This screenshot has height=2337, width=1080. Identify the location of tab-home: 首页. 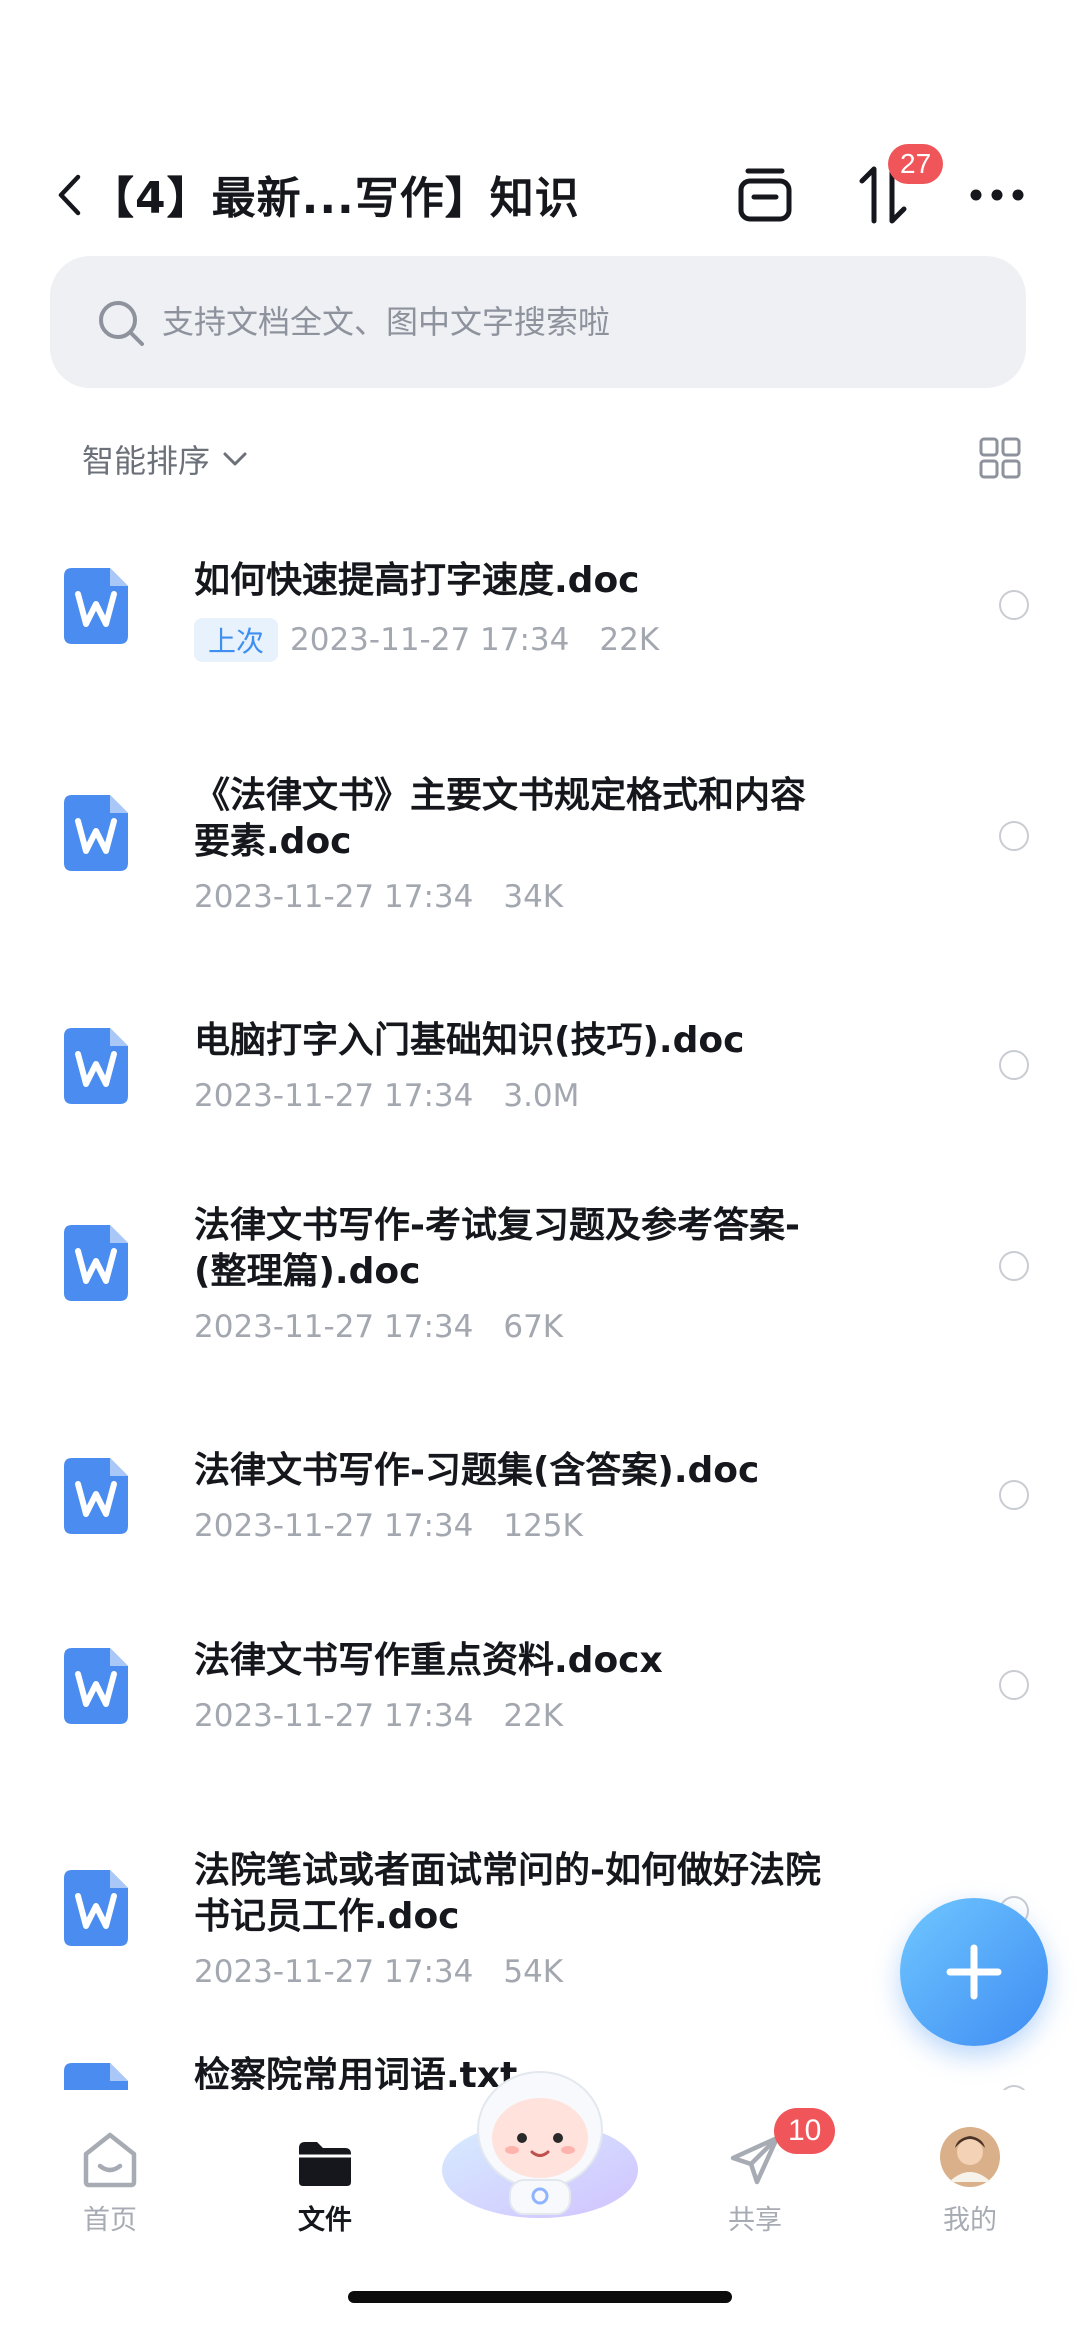
(110, 2177).